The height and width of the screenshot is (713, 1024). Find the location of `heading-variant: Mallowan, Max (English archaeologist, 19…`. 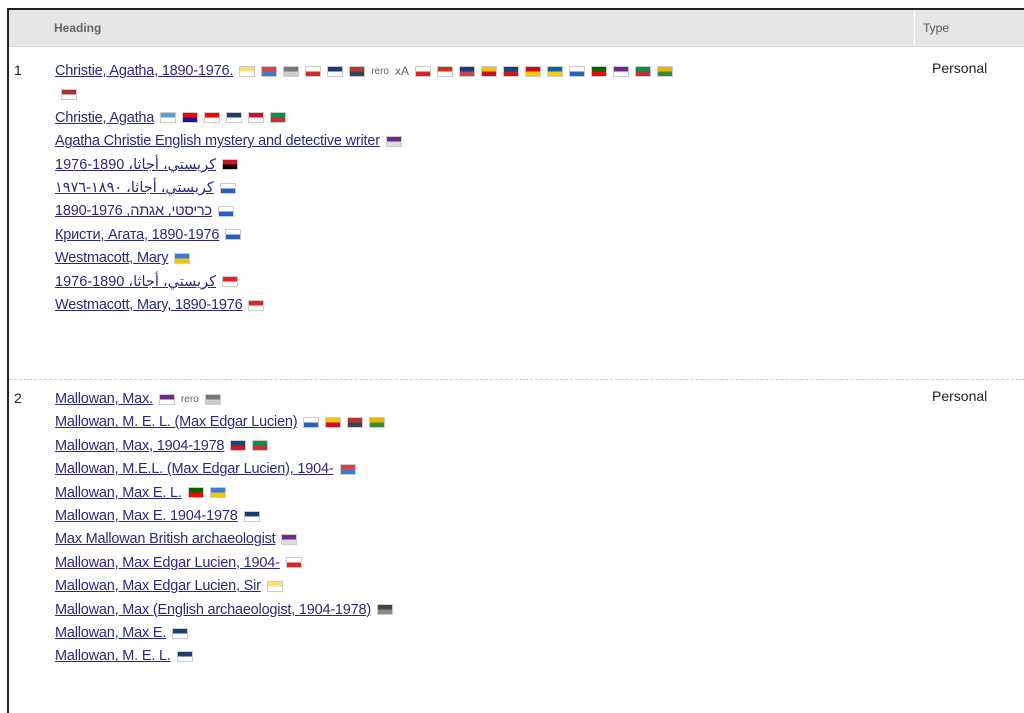

heading-variant: Mallowan, Max (English archaeologist, 19… is located at coordinates (227, 610).